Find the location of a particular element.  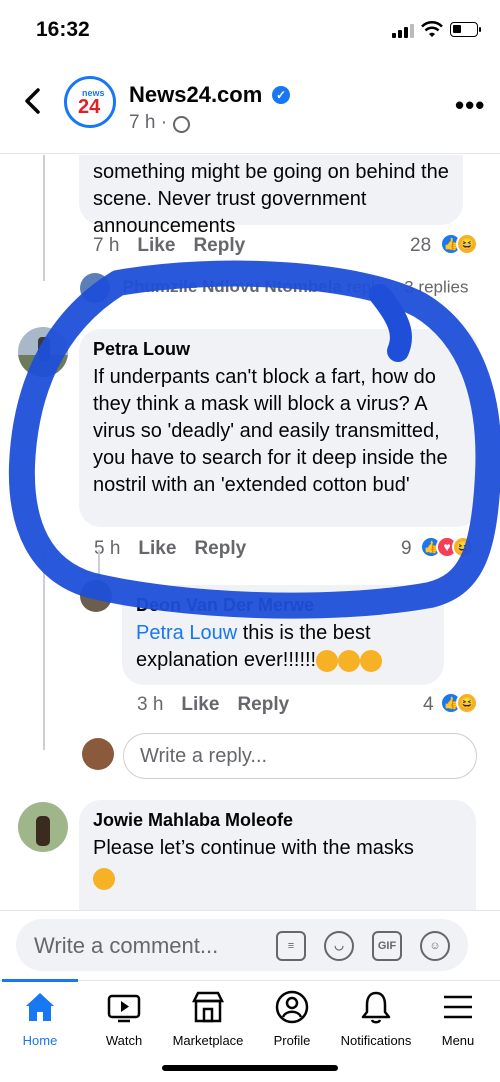

battery-icon is located at coordinates (465, 29).